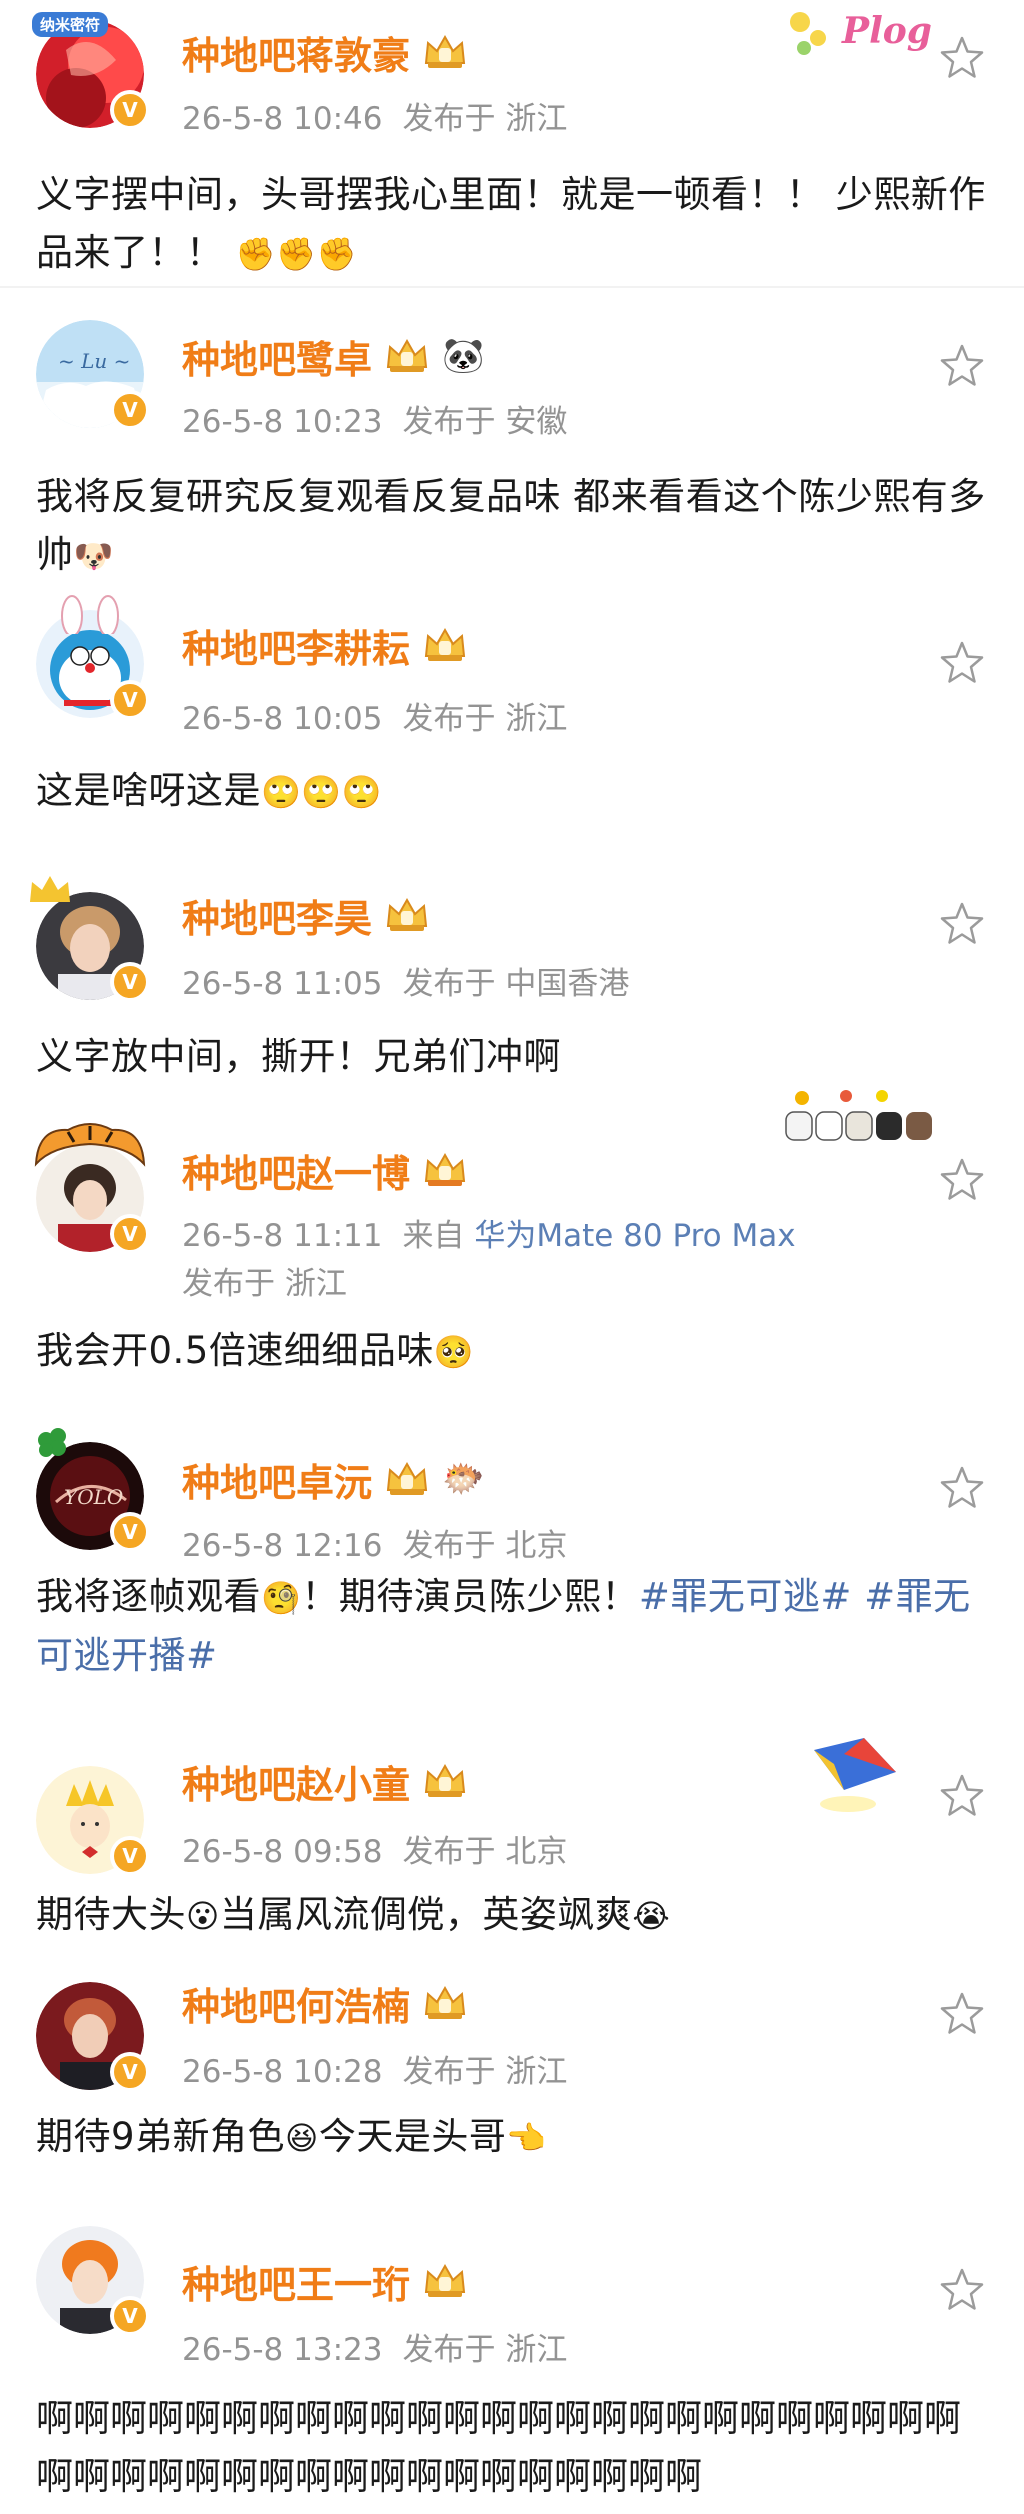 This screenshot has width=1024, height=2514. What do you see at coordinates (513, 1626) in the screenshot?
I see `comment-text: 我将逐帧观看🧐！期待演员陈少熙！#罪无可逃# #罪无可逃开播#` at bounding box center [513, 1626].